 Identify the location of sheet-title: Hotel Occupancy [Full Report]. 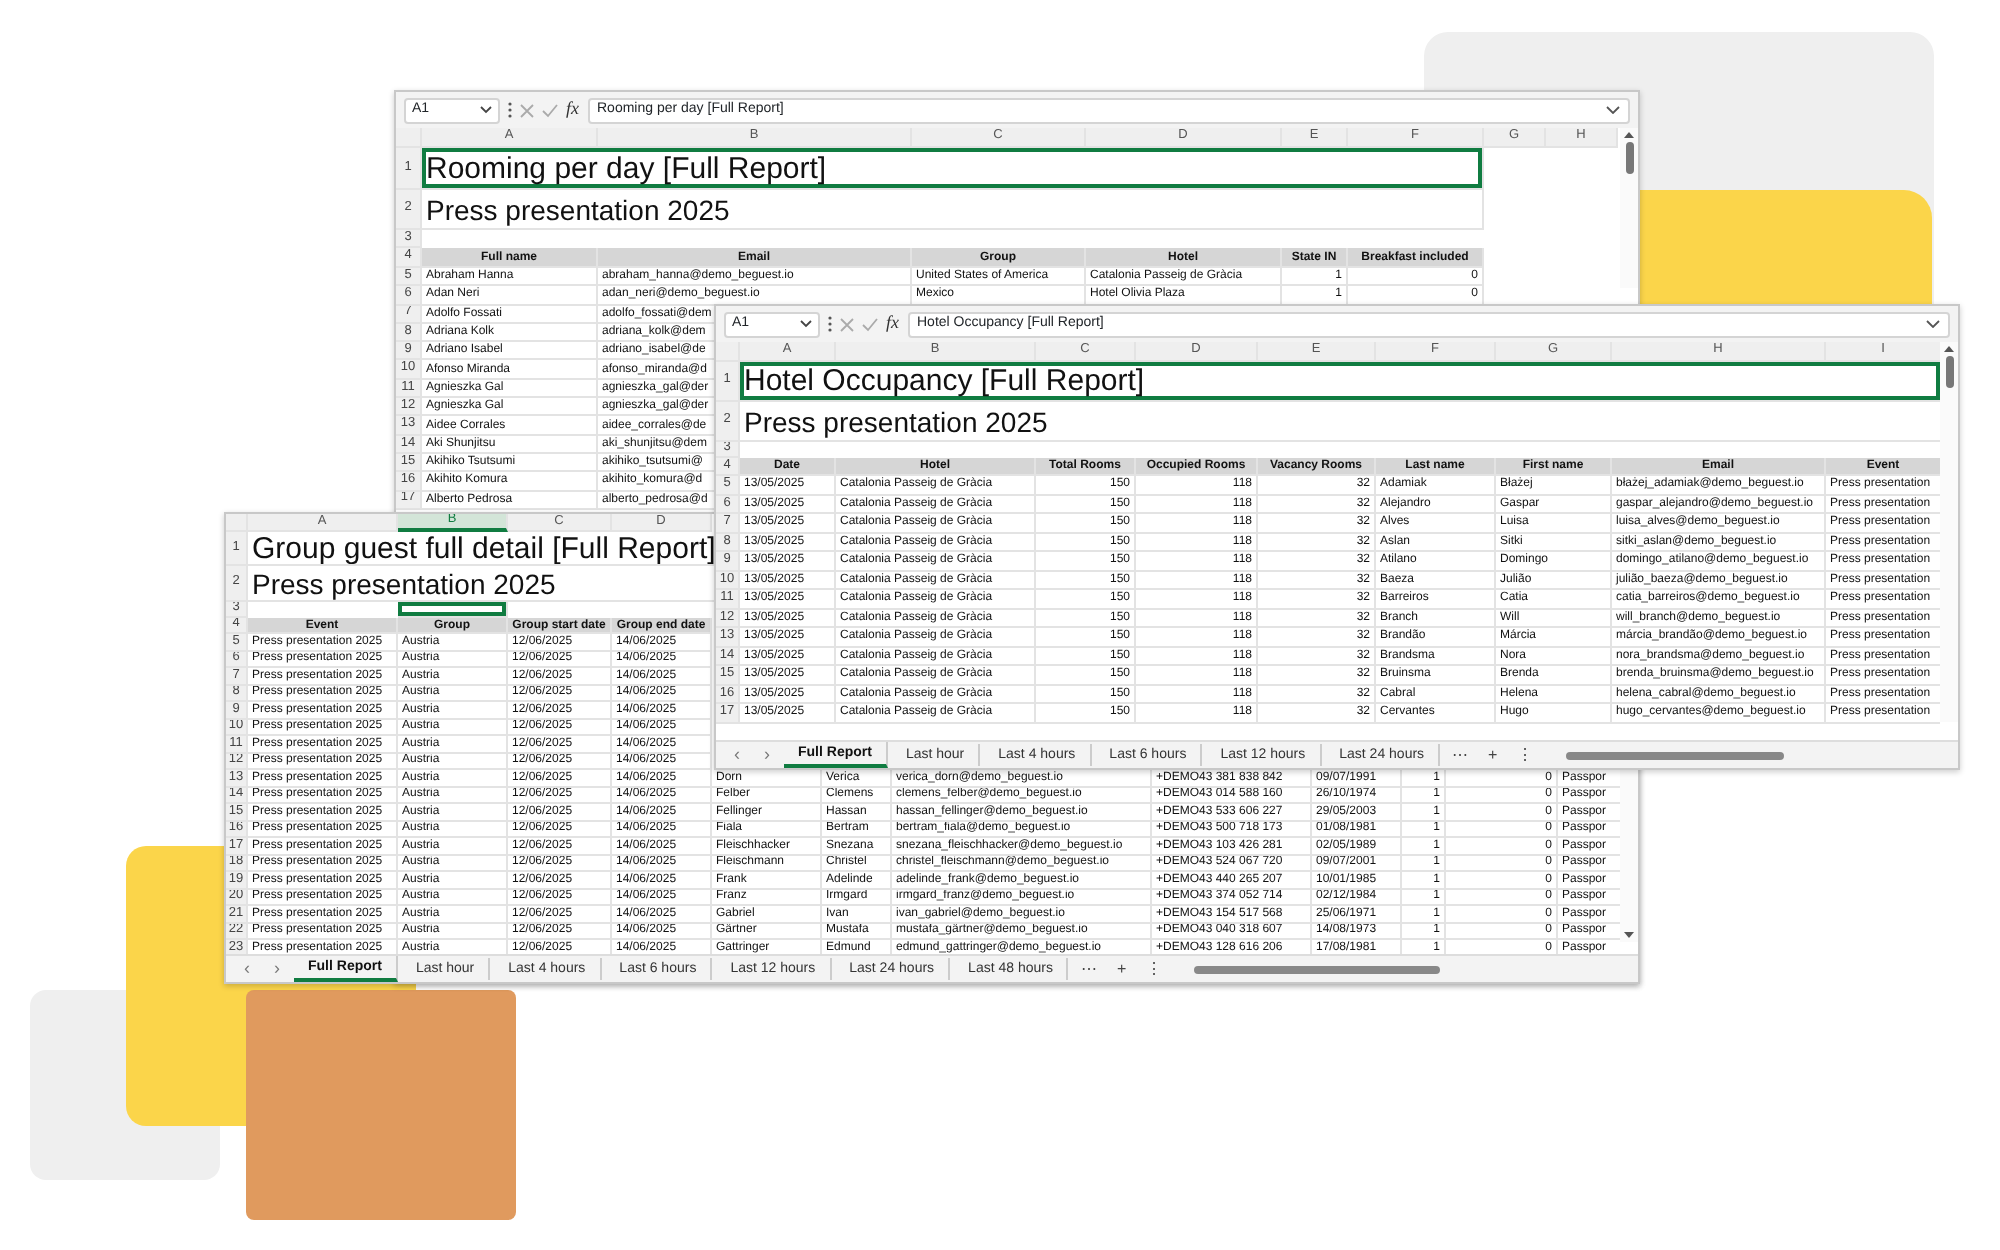
(1340, 382).